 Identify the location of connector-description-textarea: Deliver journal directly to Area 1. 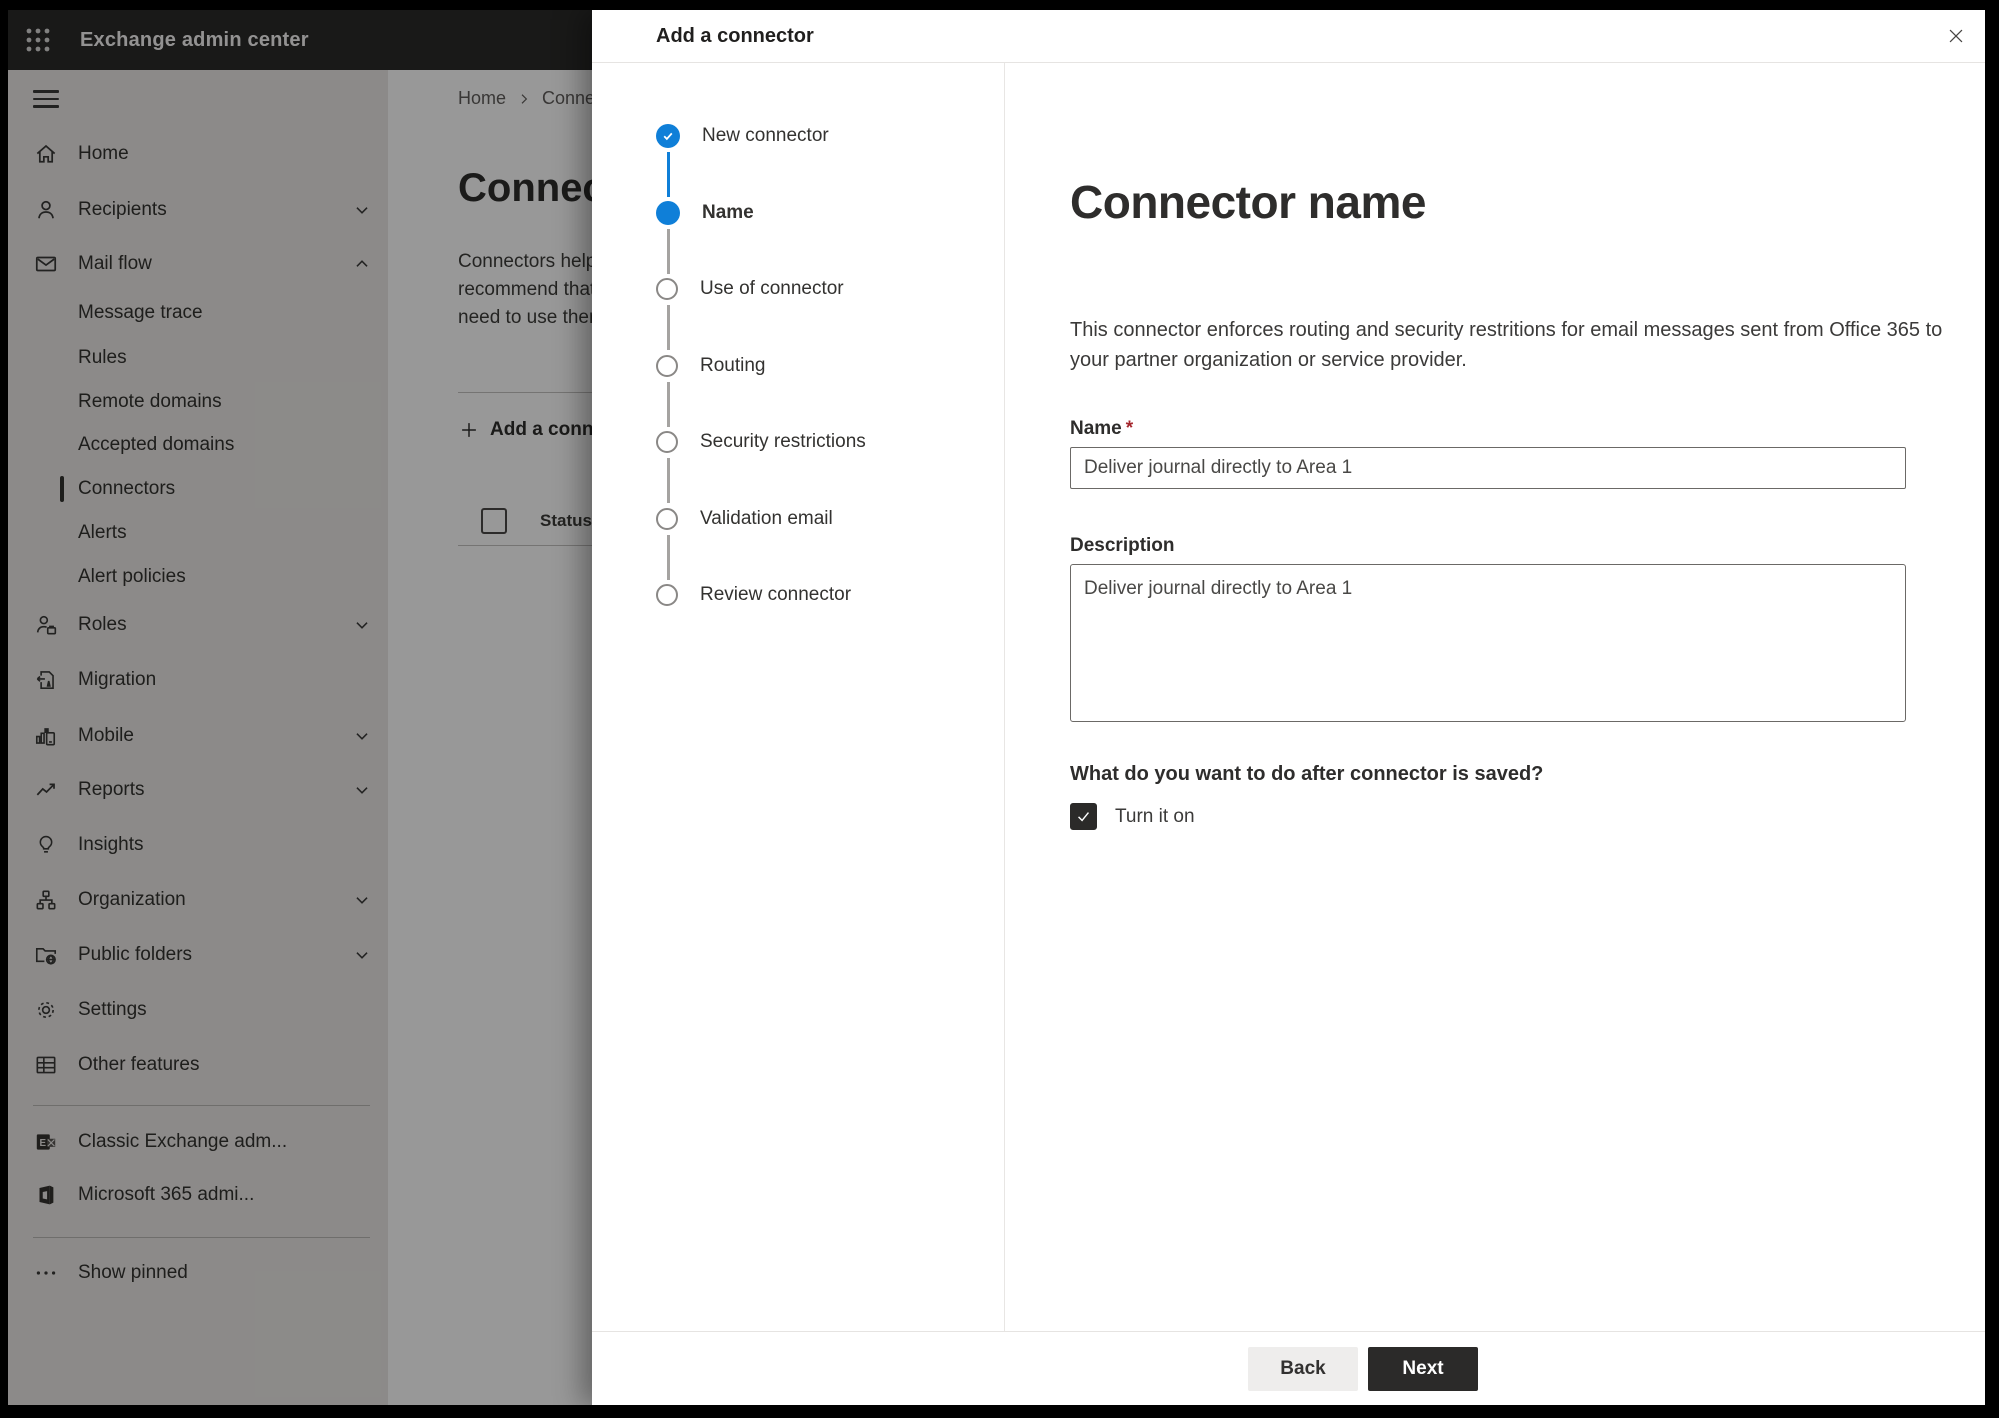
(1488, 643).